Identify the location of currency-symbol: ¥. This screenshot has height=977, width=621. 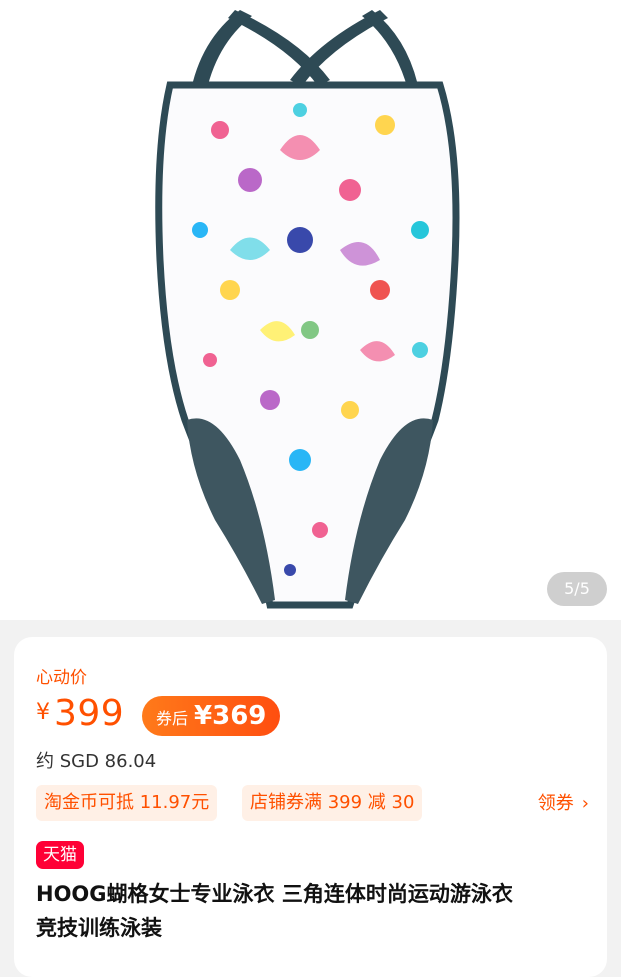
(43, 712).